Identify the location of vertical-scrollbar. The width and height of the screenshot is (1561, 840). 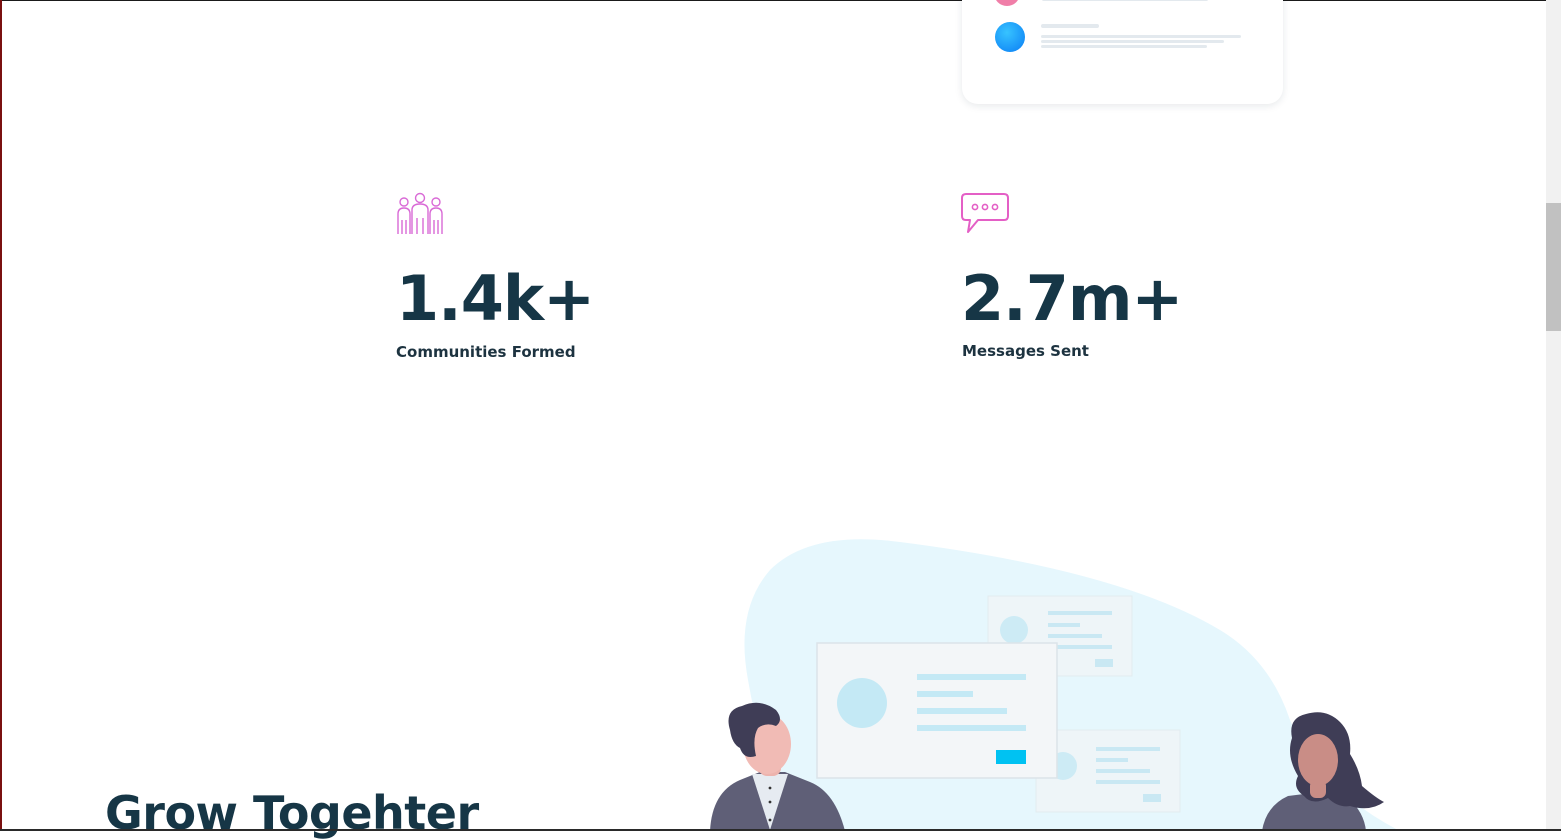
(1553, 415).